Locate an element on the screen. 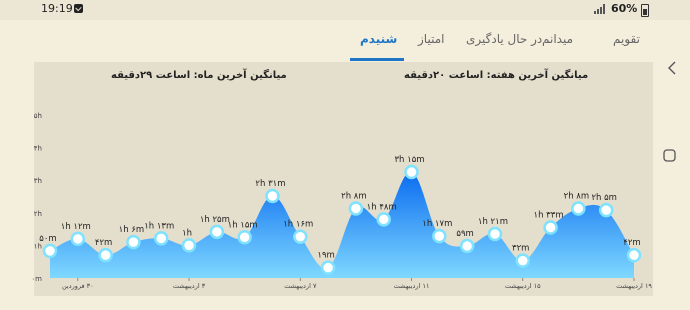 Image resolution: width=690 pixels, height=310 pixels. data-label: ۱h ۳۳m is located at coordinates (549, 215).